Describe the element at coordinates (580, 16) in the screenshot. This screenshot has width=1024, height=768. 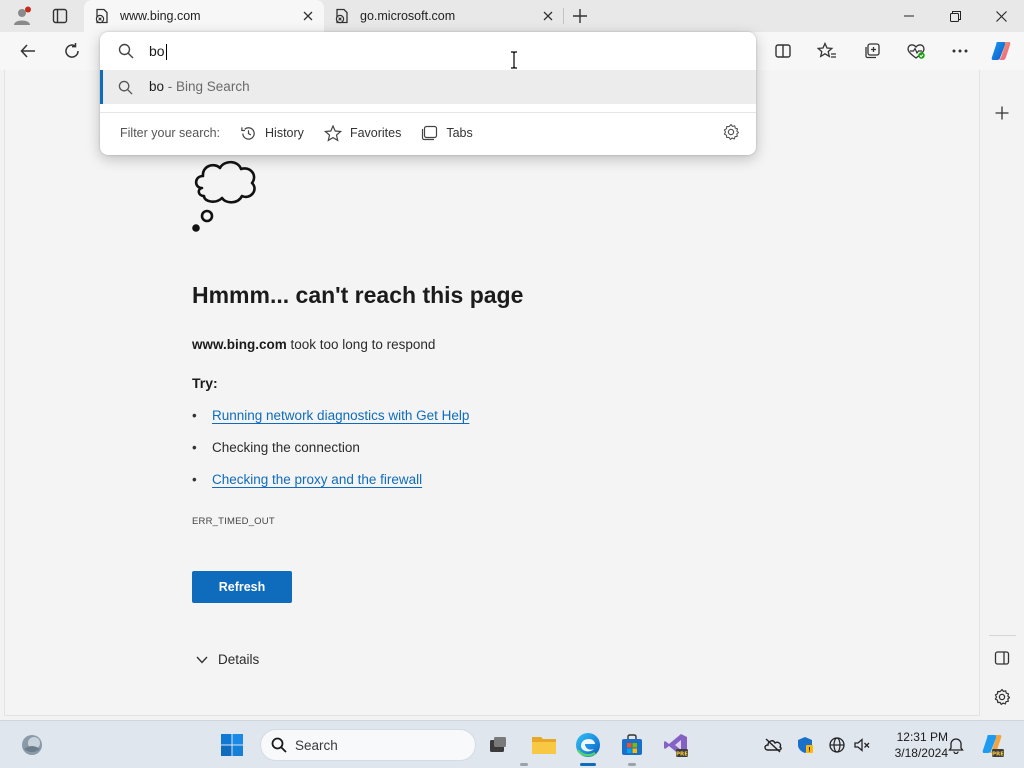
I see `new-tab-button` at that location.